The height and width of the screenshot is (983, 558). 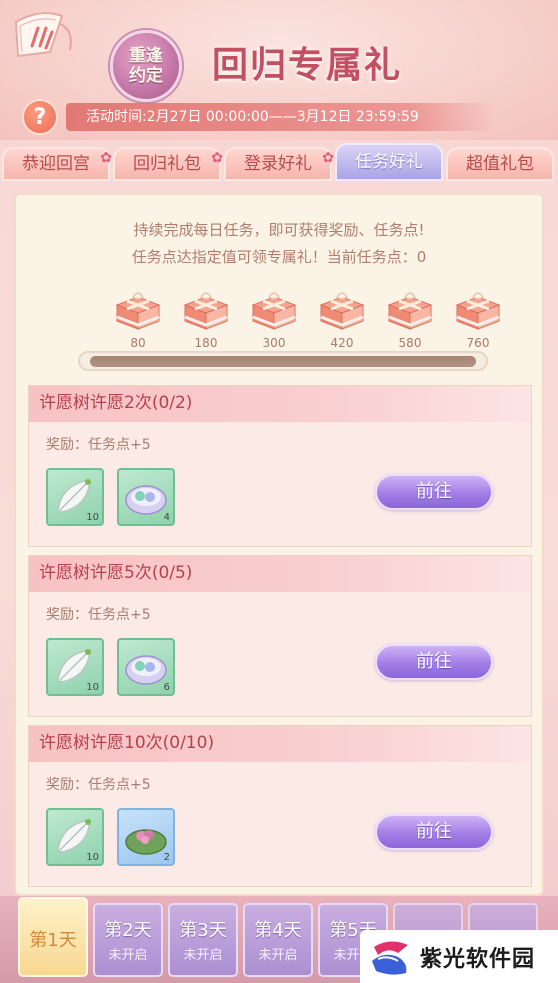 What do you see at coordinates (166, 857) in the screenshot?
I see `item-count: 2` at bounding box center [166, 857].